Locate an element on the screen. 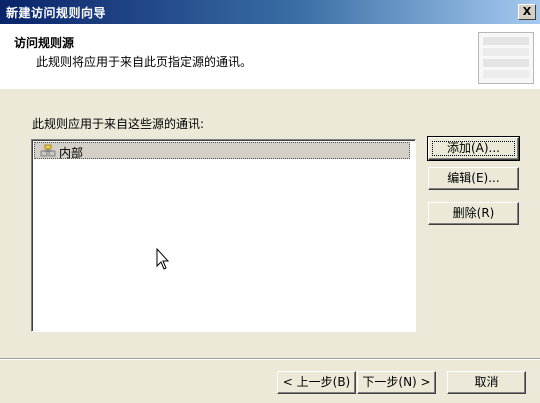  close-icon: X is located at coordinates (527, 11).